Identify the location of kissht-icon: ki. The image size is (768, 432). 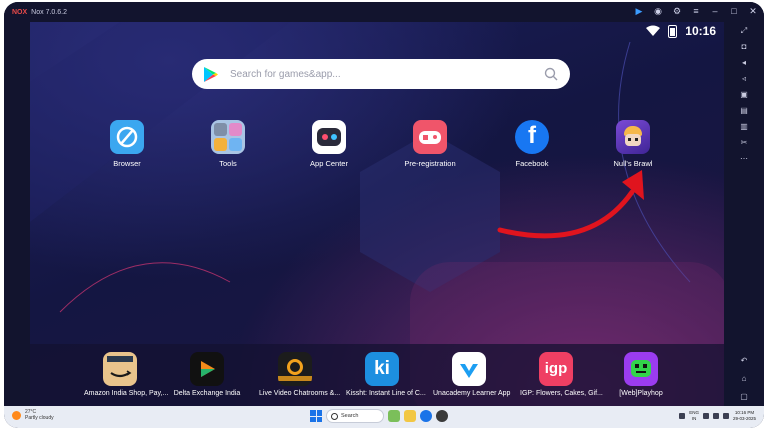
(382, 369).